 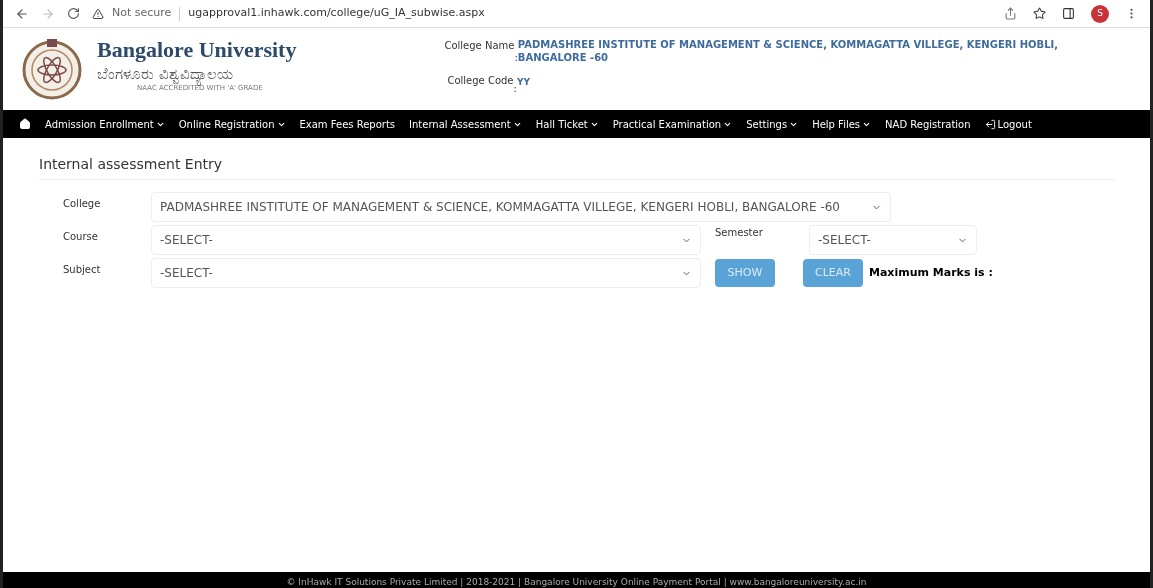 I want to click on university-subtitle: ಬೆಂಗಳೂರು ವಿಶ್ವವಿದ್ಯಾಲಯ, so click(x=197, y=74).